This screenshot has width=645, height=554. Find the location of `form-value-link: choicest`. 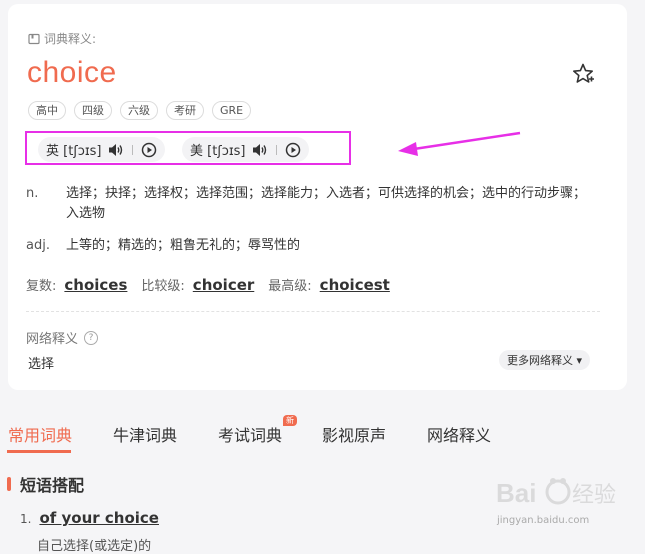

form-value-link: choicest is located at coordinates (355, 285).